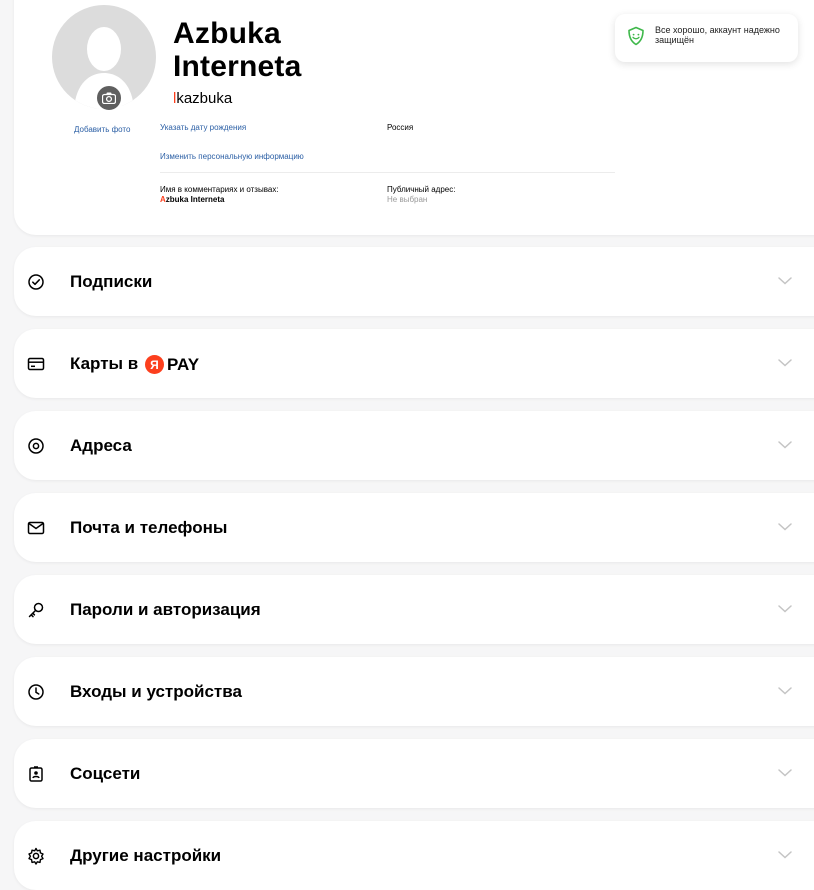 The image size is (814, 890). I want to click on edit-personal-info-link: Изменить персональную информацию, so click(232, 156).